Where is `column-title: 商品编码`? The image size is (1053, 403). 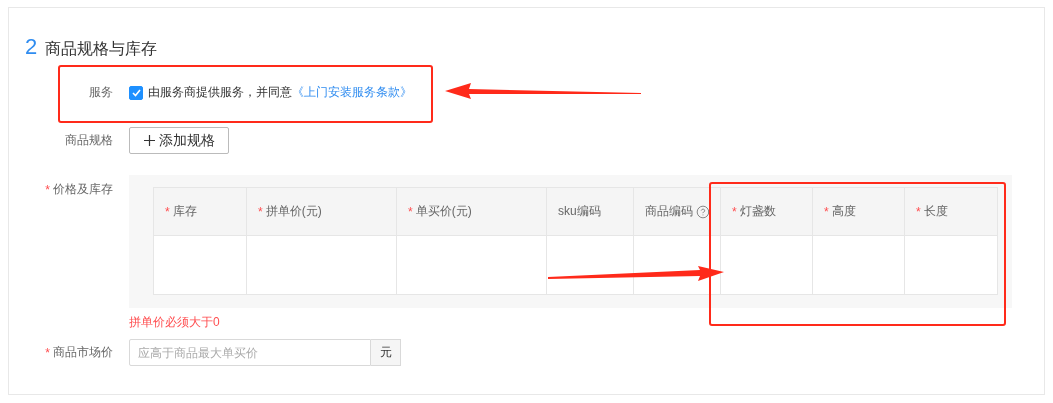
column-title: 商品编码 is located at coordinates (669, 211).